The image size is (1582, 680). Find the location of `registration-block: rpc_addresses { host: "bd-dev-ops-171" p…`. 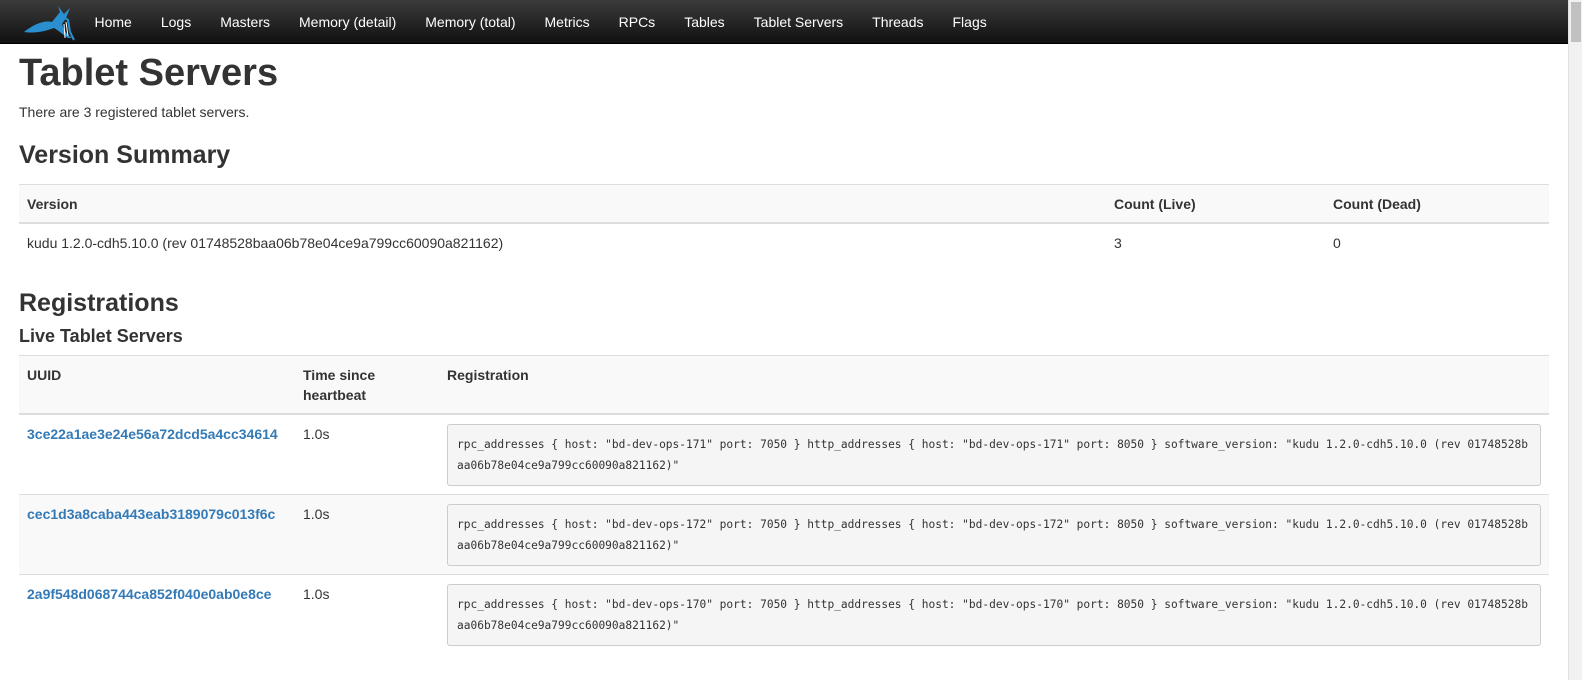

registration-block: rpc_addresses { host: "bd-dev-ops-171" p… is located at coordinates (994, 455).